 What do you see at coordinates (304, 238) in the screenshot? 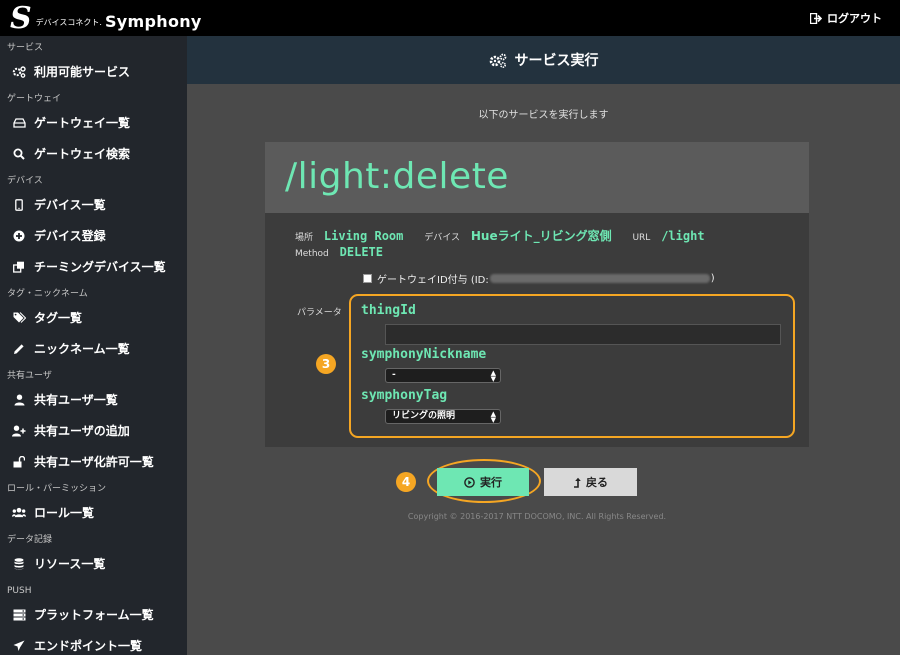
I see `place-label: 場所` at bounding box center [304, 238].